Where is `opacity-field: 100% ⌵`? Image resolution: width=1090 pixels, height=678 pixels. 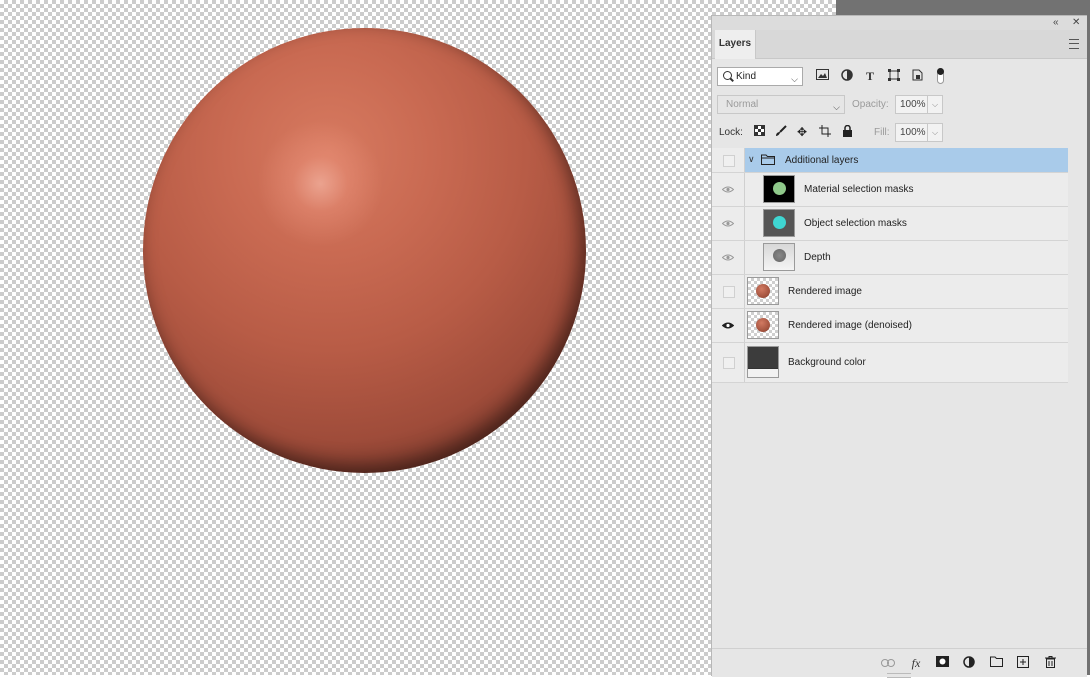 opacity-field: 100% ⌵ is located at coordinates (919, 104).